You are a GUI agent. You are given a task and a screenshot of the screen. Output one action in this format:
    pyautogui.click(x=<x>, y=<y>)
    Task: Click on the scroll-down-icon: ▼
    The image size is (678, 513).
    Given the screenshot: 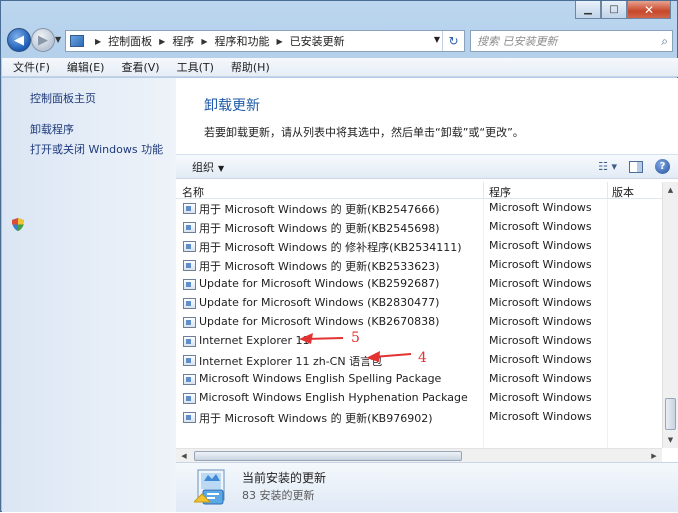 What is the action you would take?
    pyautogui.click(x=670, y=440)
    